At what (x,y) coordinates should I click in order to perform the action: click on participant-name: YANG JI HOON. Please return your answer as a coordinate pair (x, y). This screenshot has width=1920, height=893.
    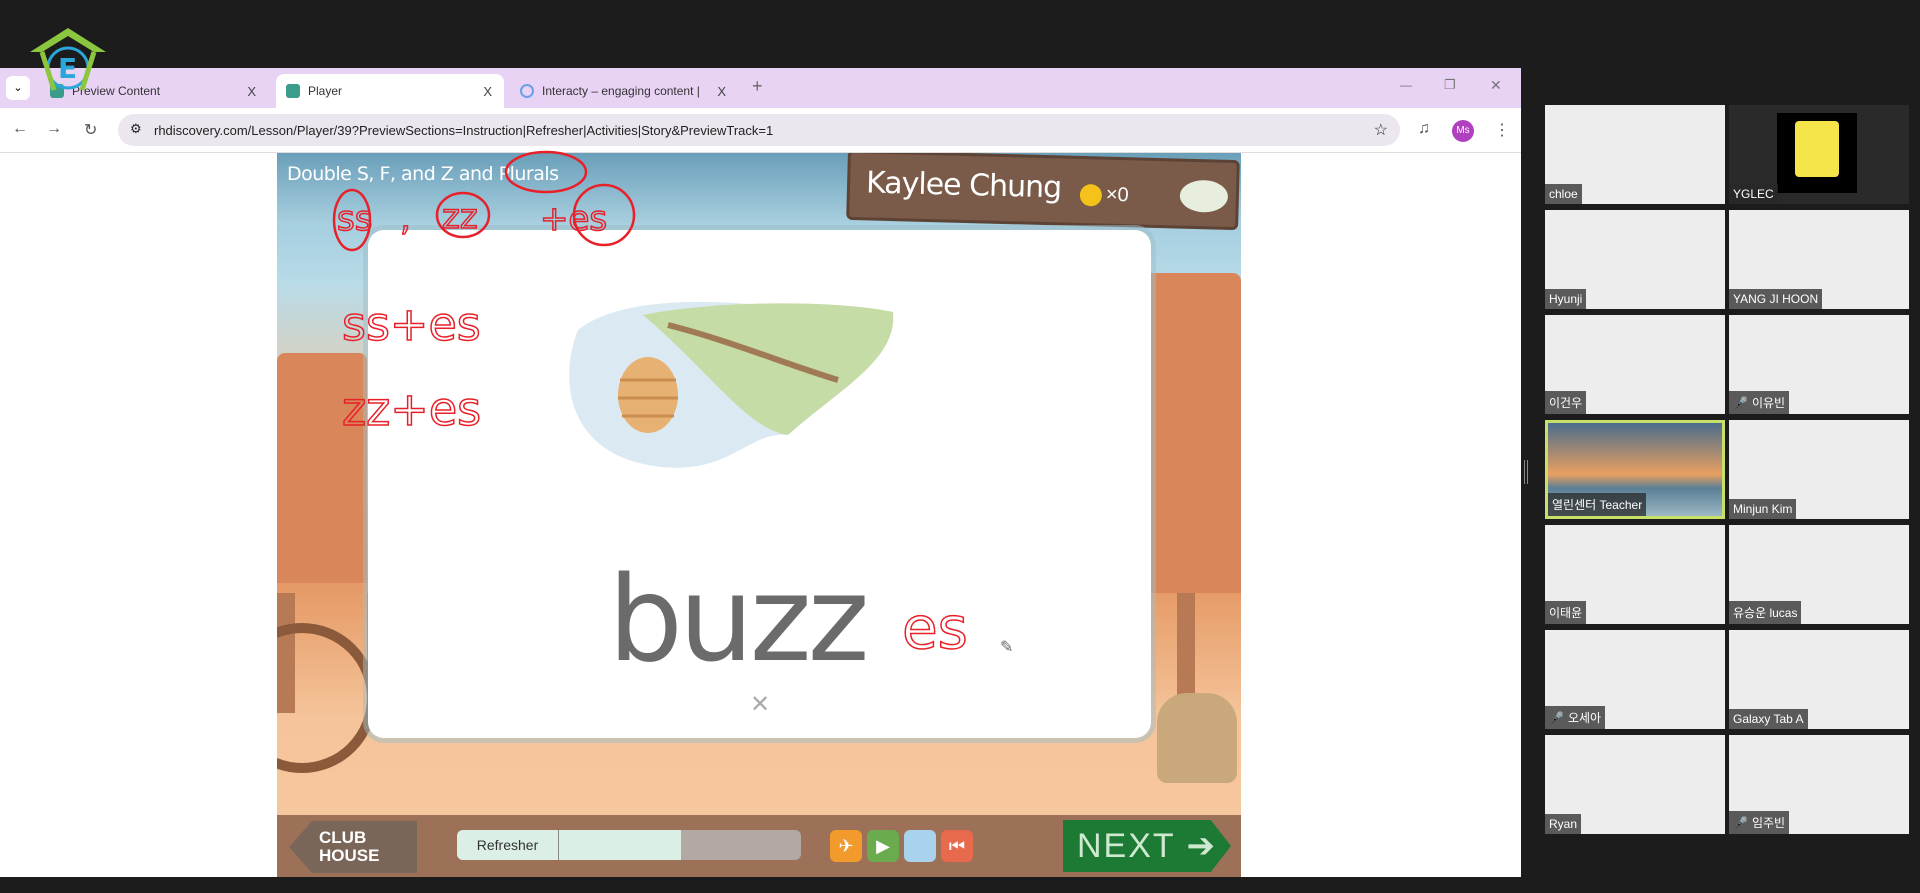
    Looking at the image, I should click on (1776, 299).